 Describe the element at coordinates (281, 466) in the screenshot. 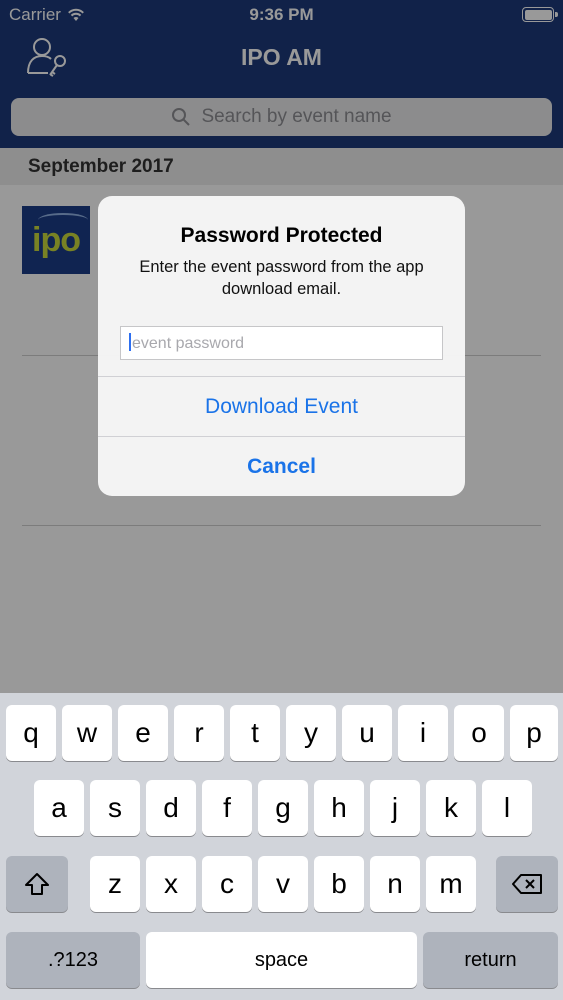

I see `cancel-button: Cancel` at that location.